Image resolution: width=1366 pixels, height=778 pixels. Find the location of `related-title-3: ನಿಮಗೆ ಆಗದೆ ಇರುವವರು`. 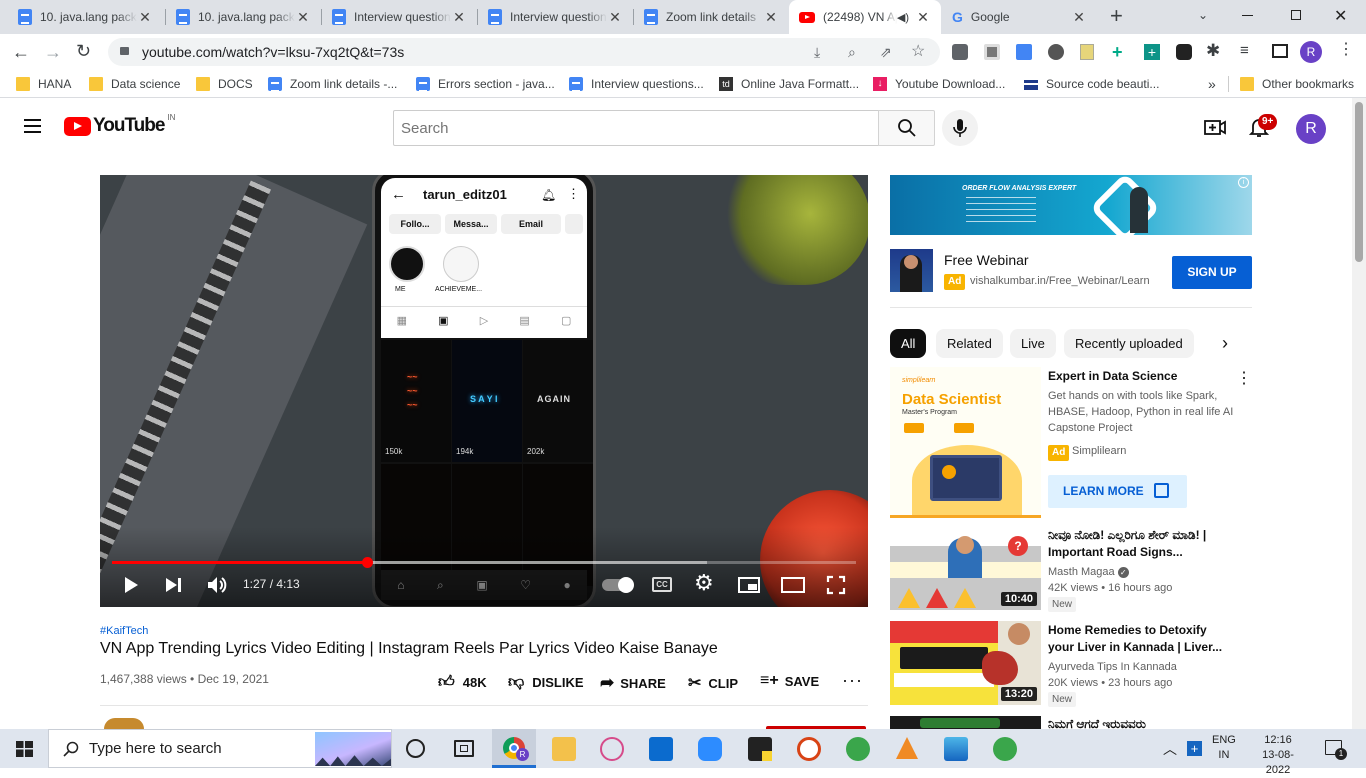

related-title-3: ನಿಮಗೆ ಆಗದೆ ಇರುವವರು is located at coordinates (1142, 722).